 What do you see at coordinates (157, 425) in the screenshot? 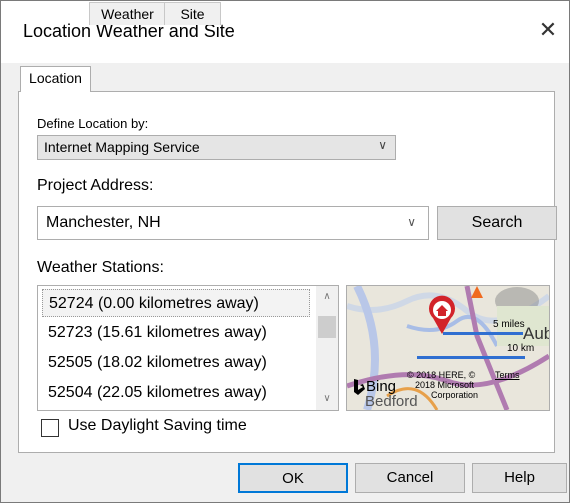
I see `daylight-saving-label: Use Daylight Saving time` at bounding box center [157, 425].